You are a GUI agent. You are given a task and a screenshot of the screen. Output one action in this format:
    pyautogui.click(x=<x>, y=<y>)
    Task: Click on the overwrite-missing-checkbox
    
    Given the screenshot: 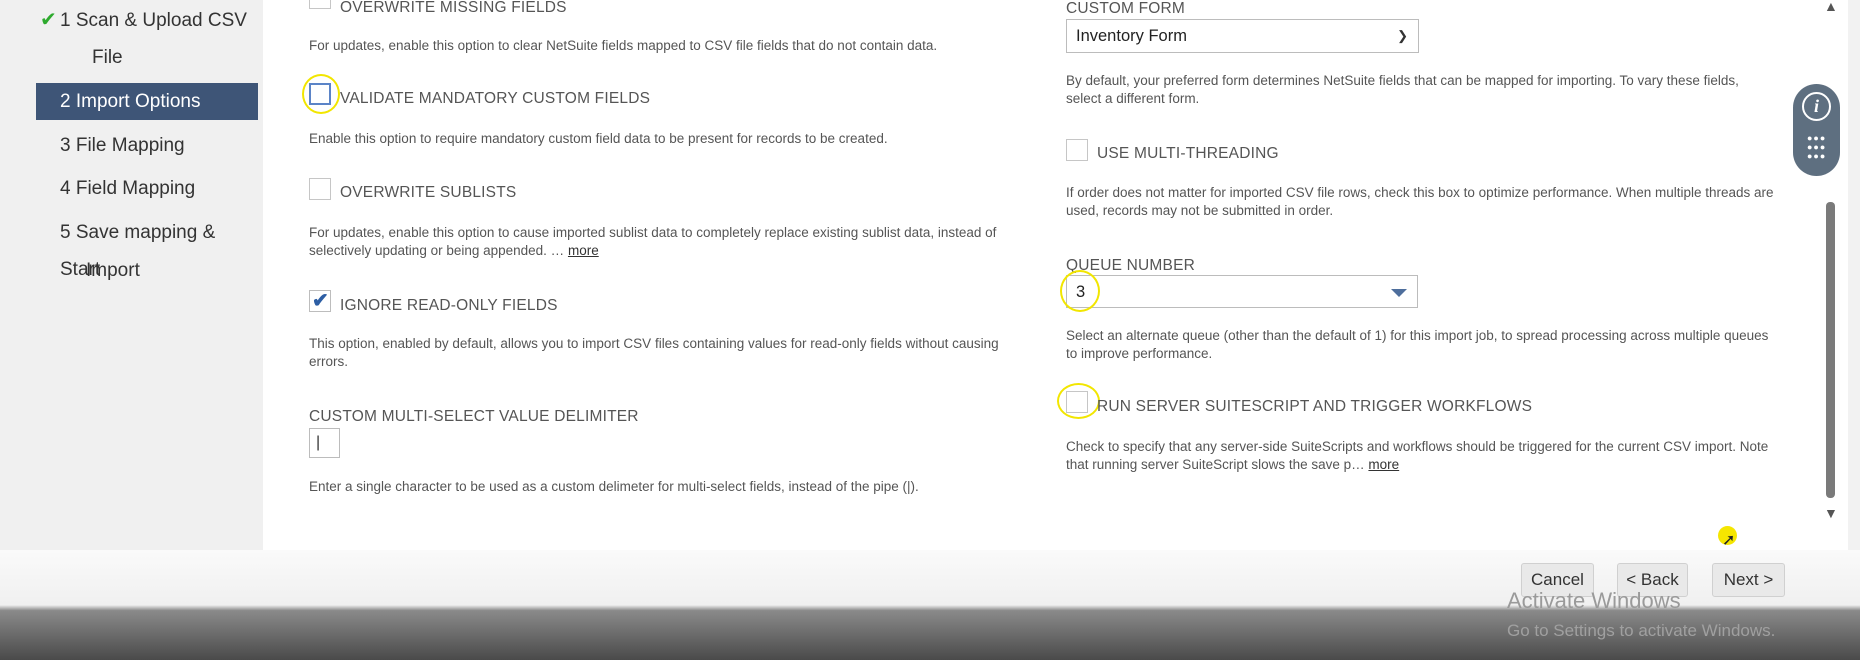 What is the action you would take?
    pyautogui.click(x=320, y=4)
    